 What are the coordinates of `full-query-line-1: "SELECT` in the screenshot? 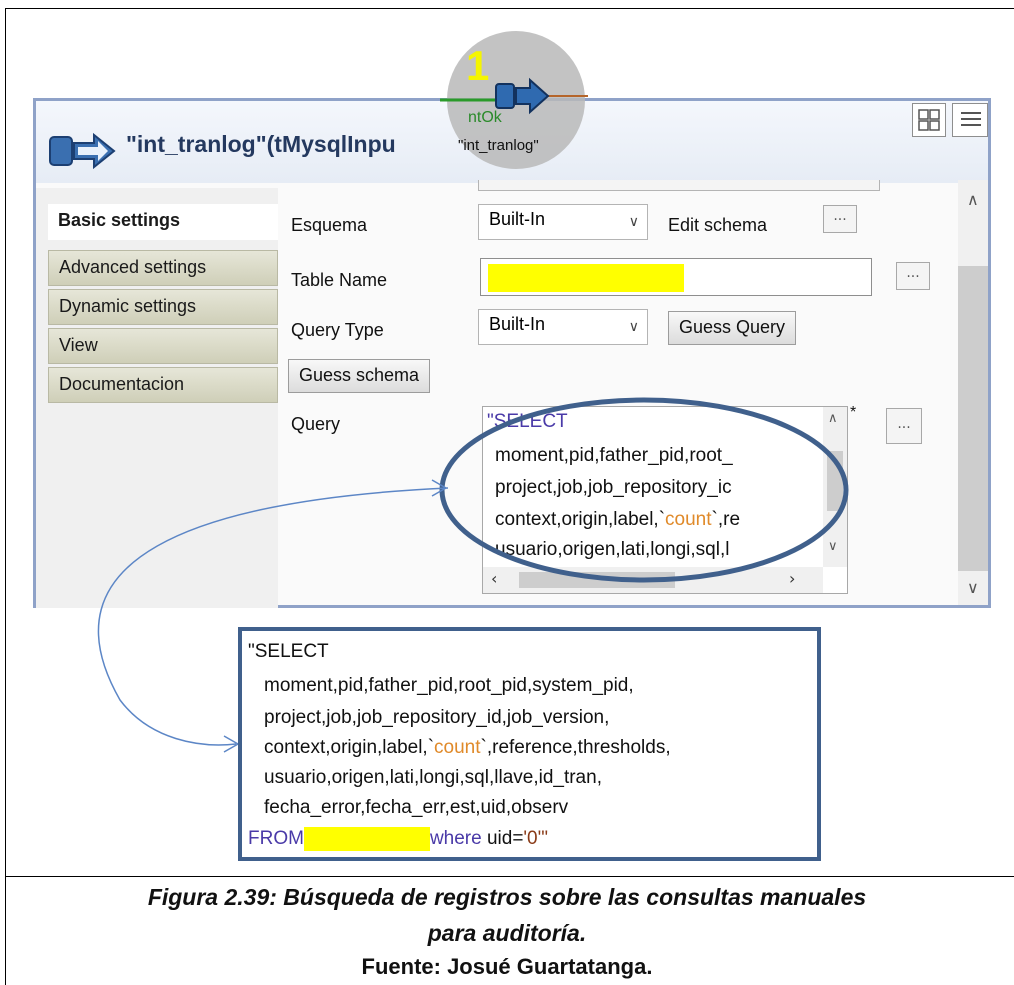 It's located at (288, 651).